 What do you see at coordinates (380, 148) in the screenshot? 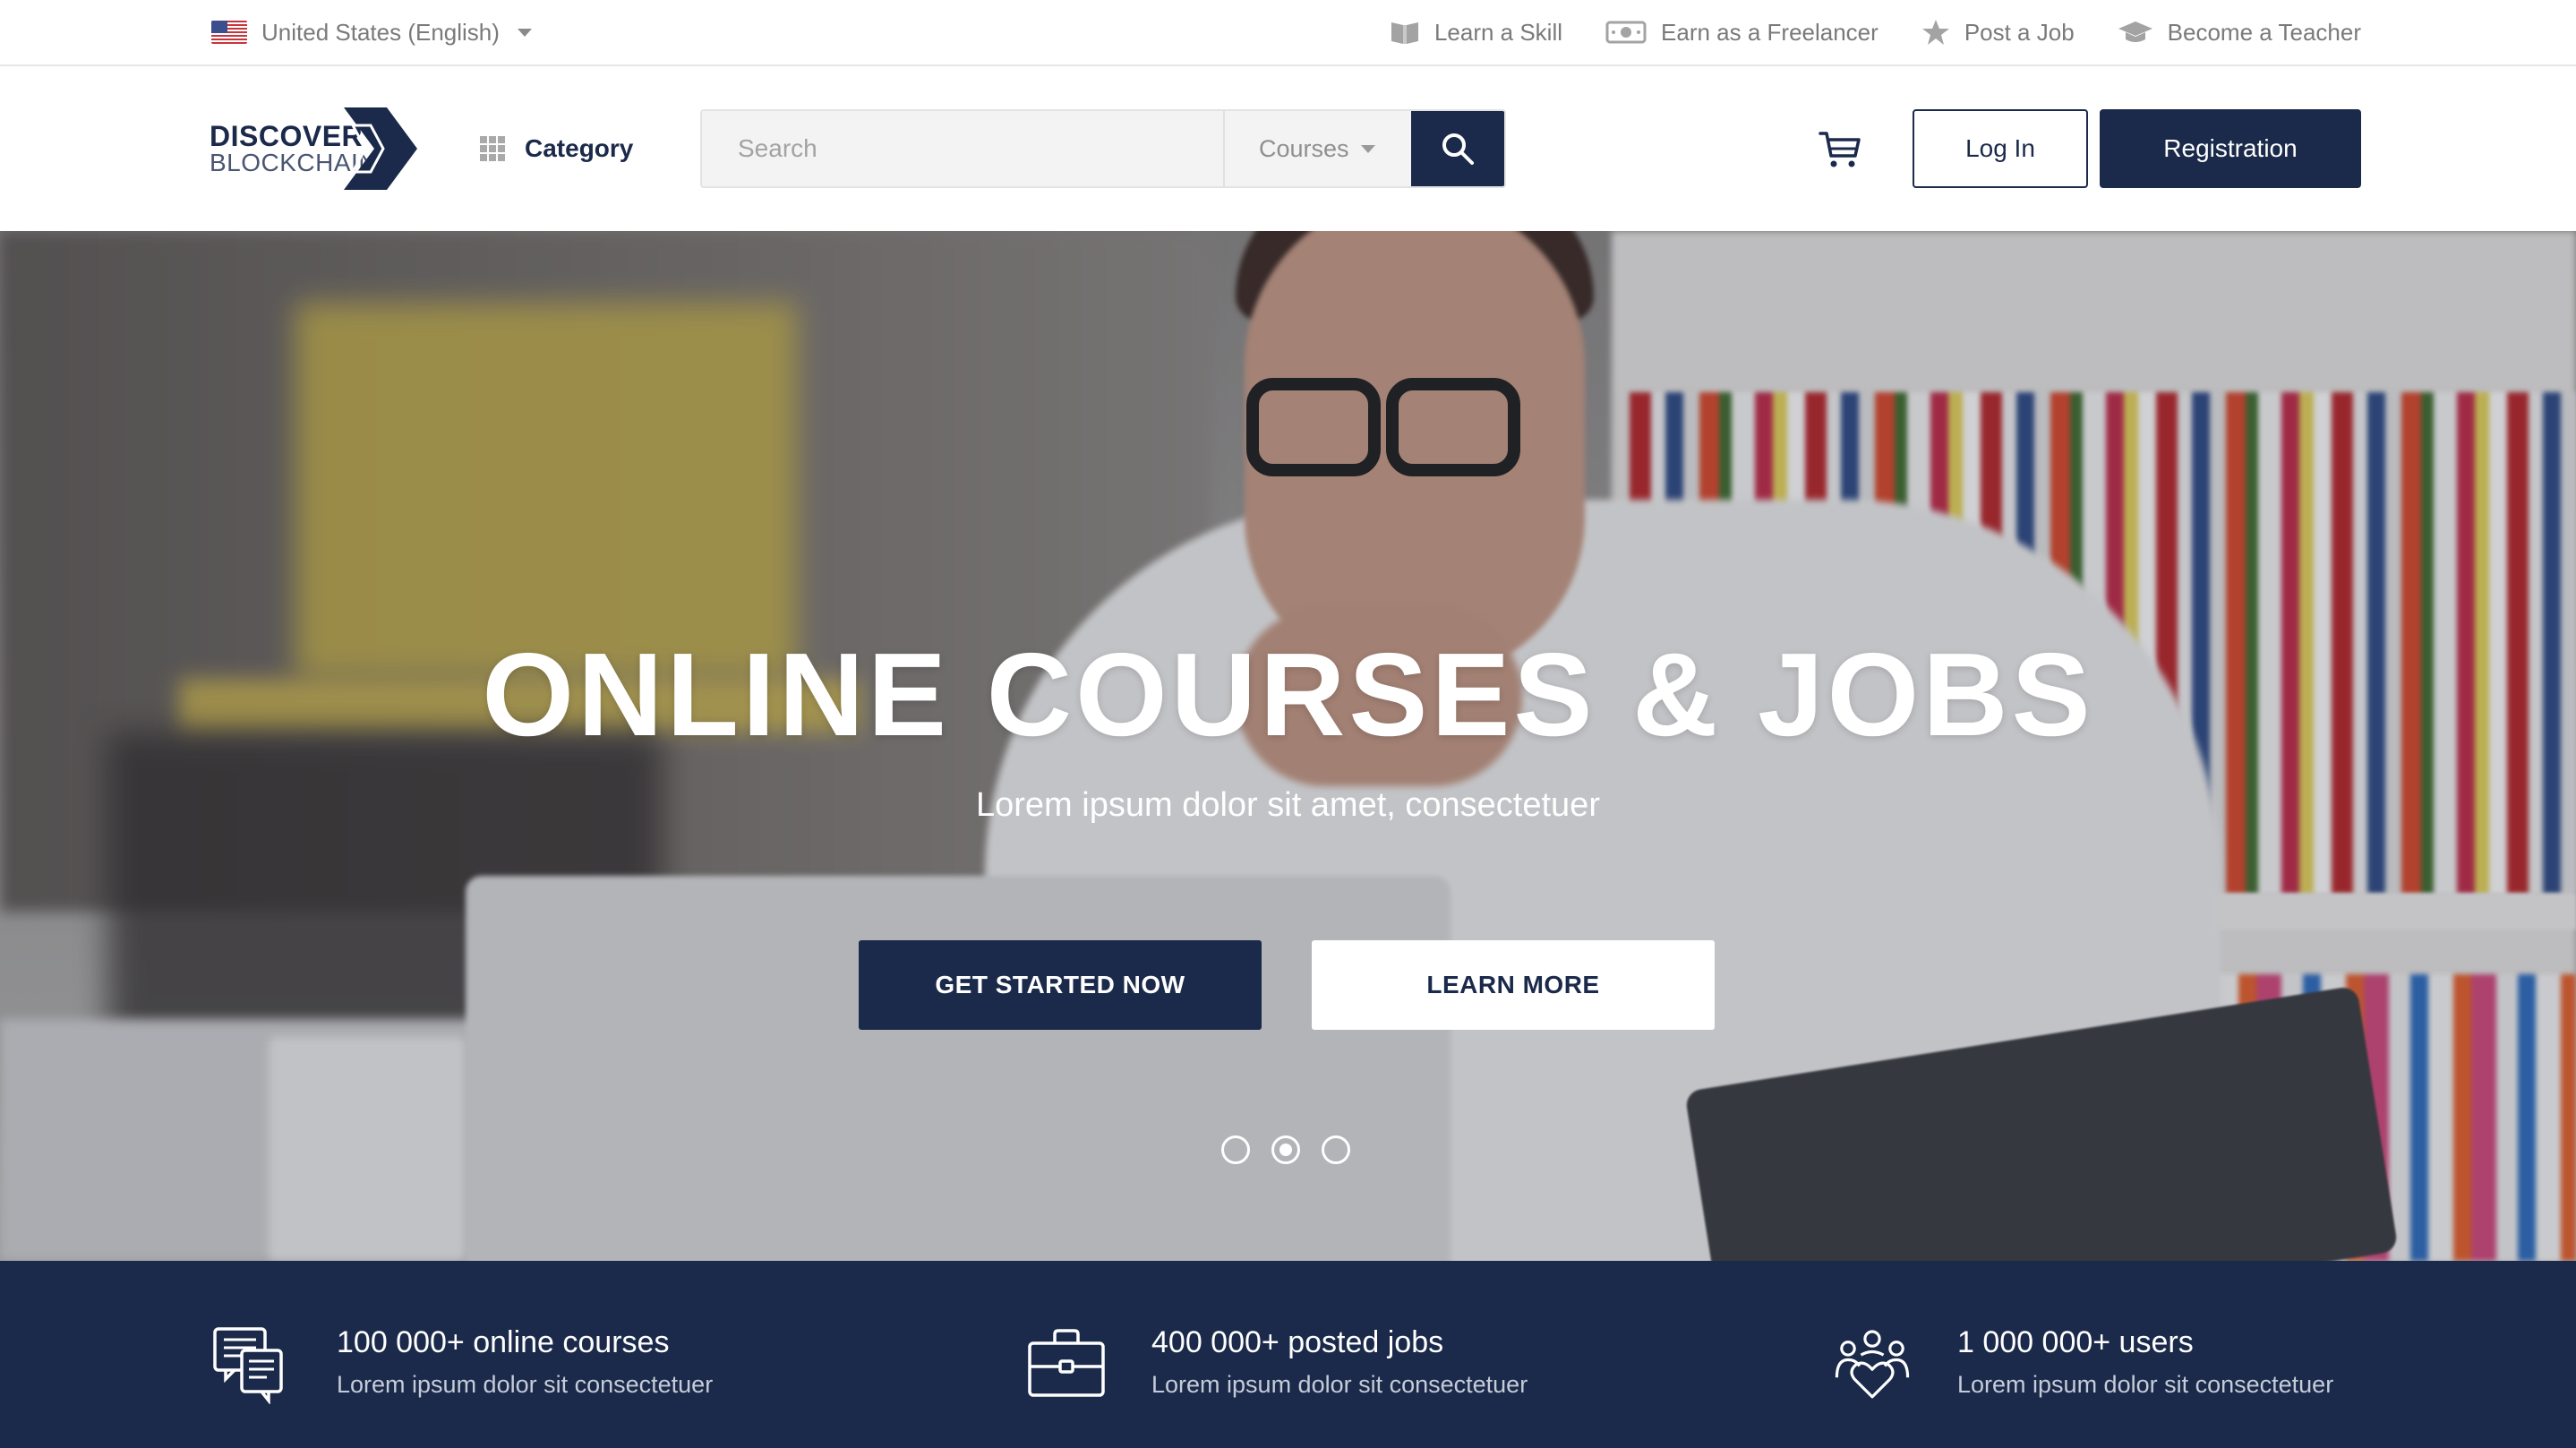
I see `logo-chevron-icon` at bounding box center [380, 148].